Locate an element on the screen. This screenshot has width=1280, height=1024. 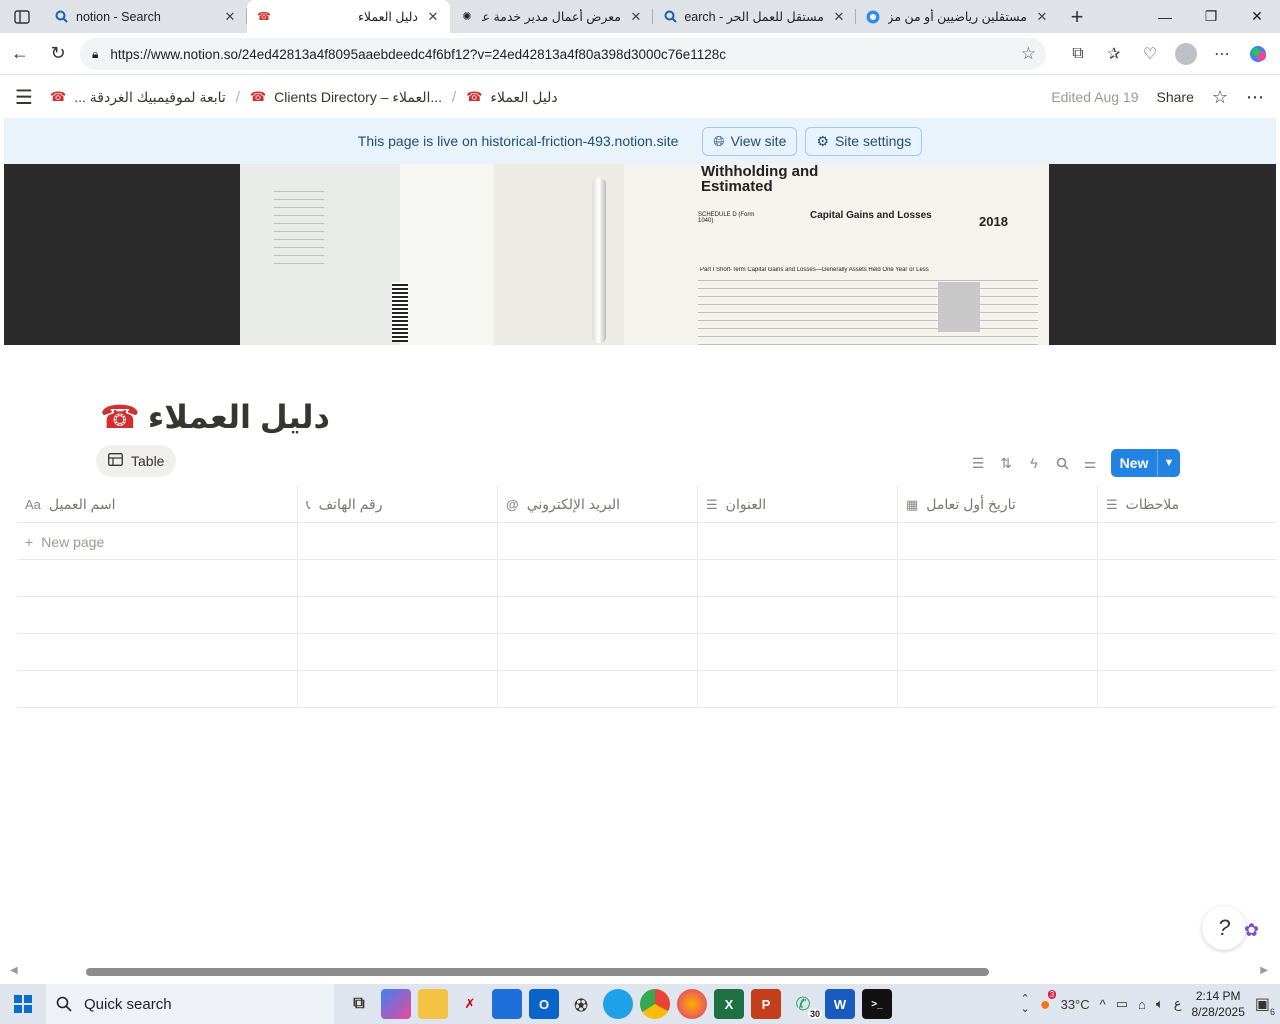
share-button: Share is located at coordinates (1175, 97).